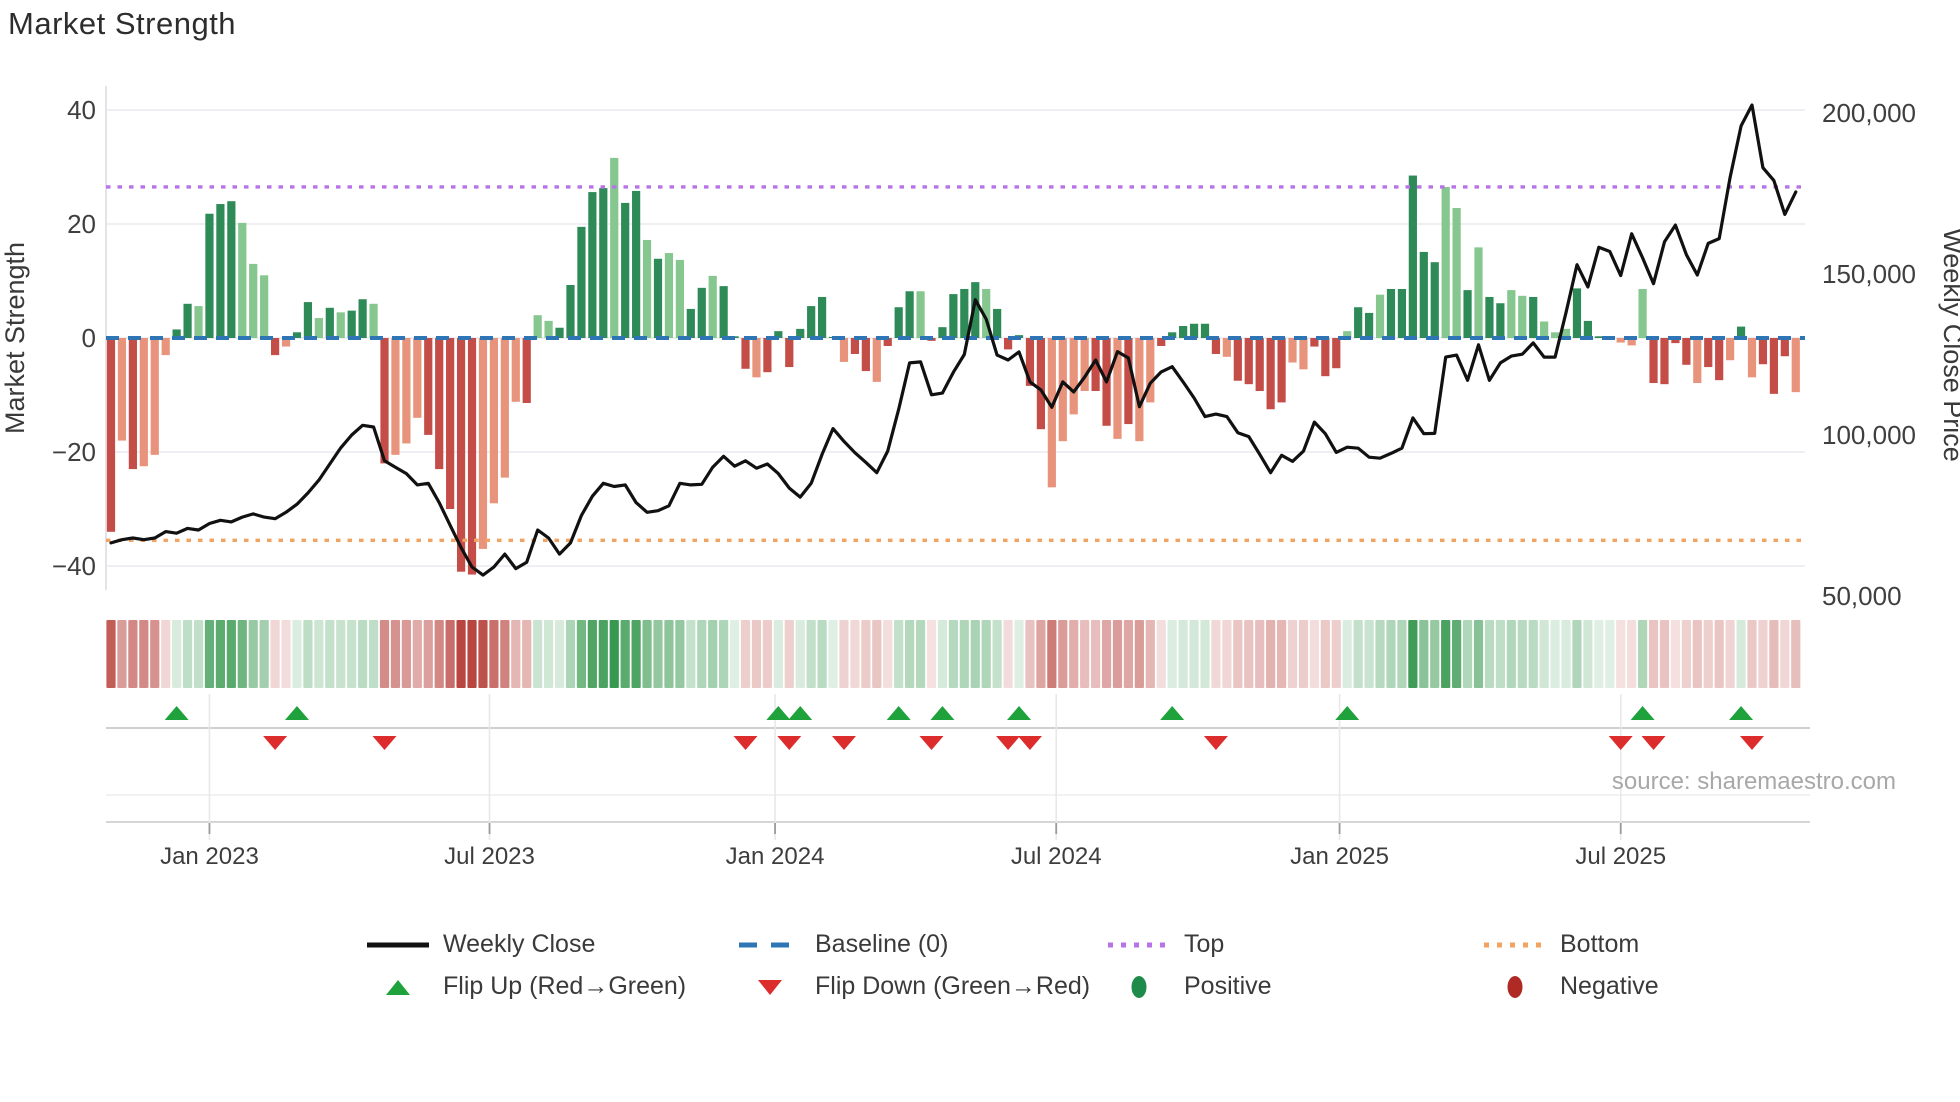 This screenshot has height=1102, width=1960. I want to click on triangle-down-icon, so click(770, 987).